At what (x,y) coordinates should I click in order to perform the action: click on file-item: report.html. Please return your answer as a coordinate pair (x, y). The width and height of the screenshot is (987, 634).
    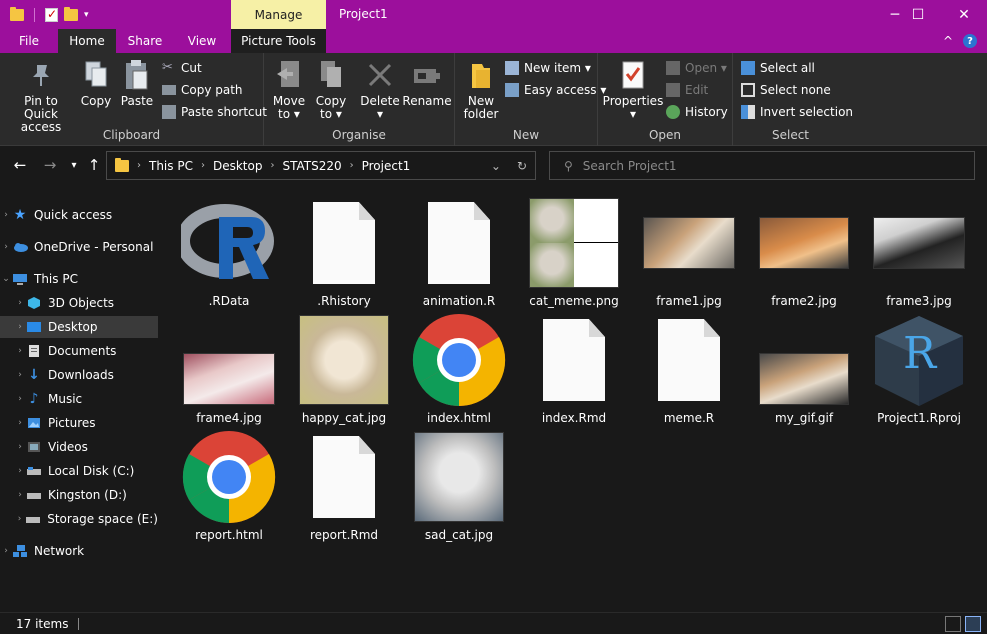
    Looking at the image, I should click on (229, 485).